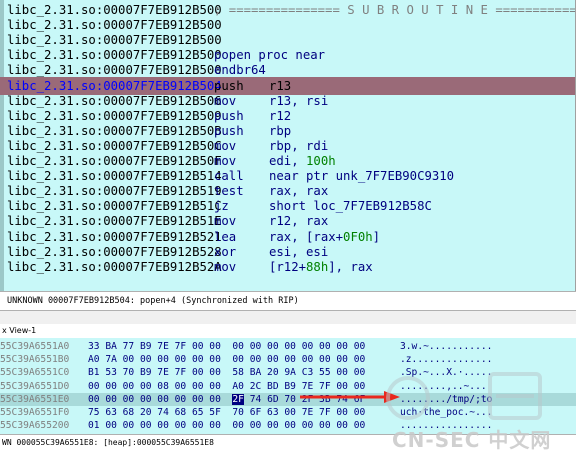 This screenshot has height=453, width=576. I want to click on hex-address: 55C39A6551C0, so click(34, 372).